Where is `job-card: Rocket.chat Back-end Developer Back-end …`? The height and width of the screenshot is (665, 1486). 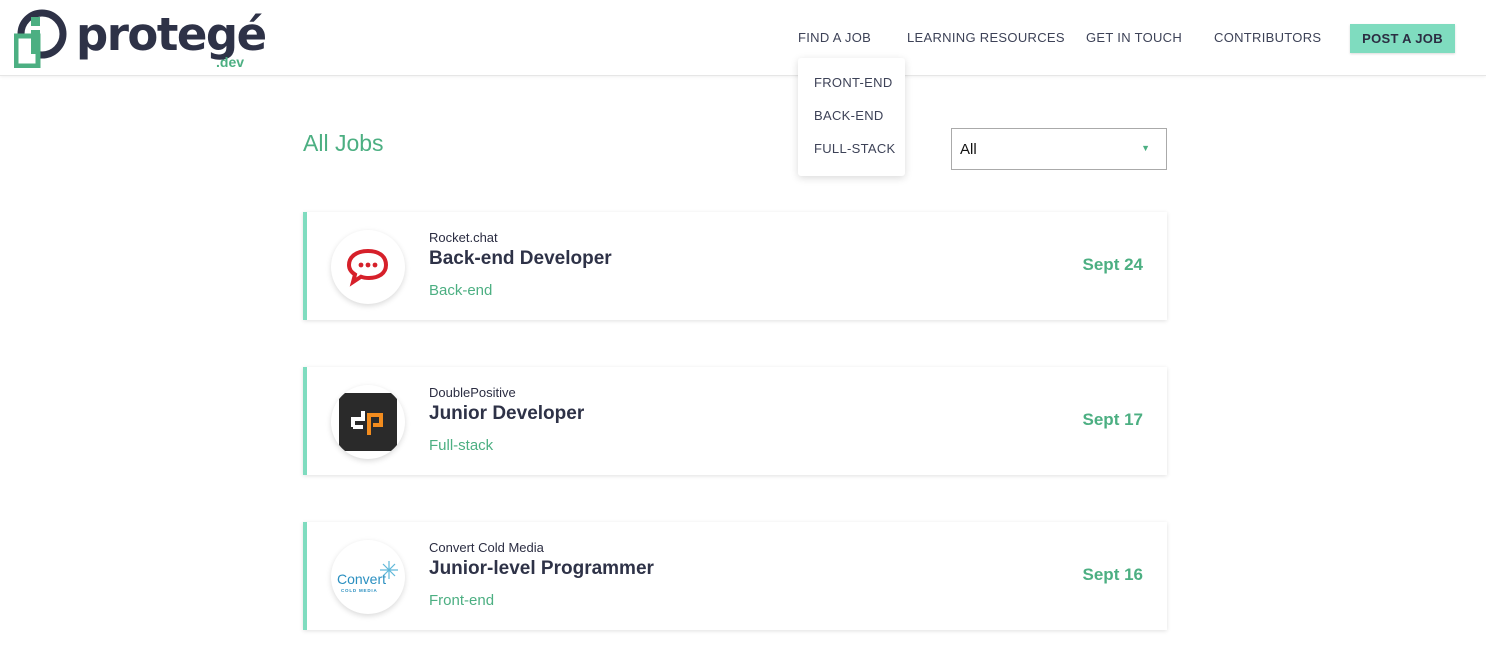 job-card: Rocket.chat Back-end Developer Back-end … is located at coordinates (735, 266).